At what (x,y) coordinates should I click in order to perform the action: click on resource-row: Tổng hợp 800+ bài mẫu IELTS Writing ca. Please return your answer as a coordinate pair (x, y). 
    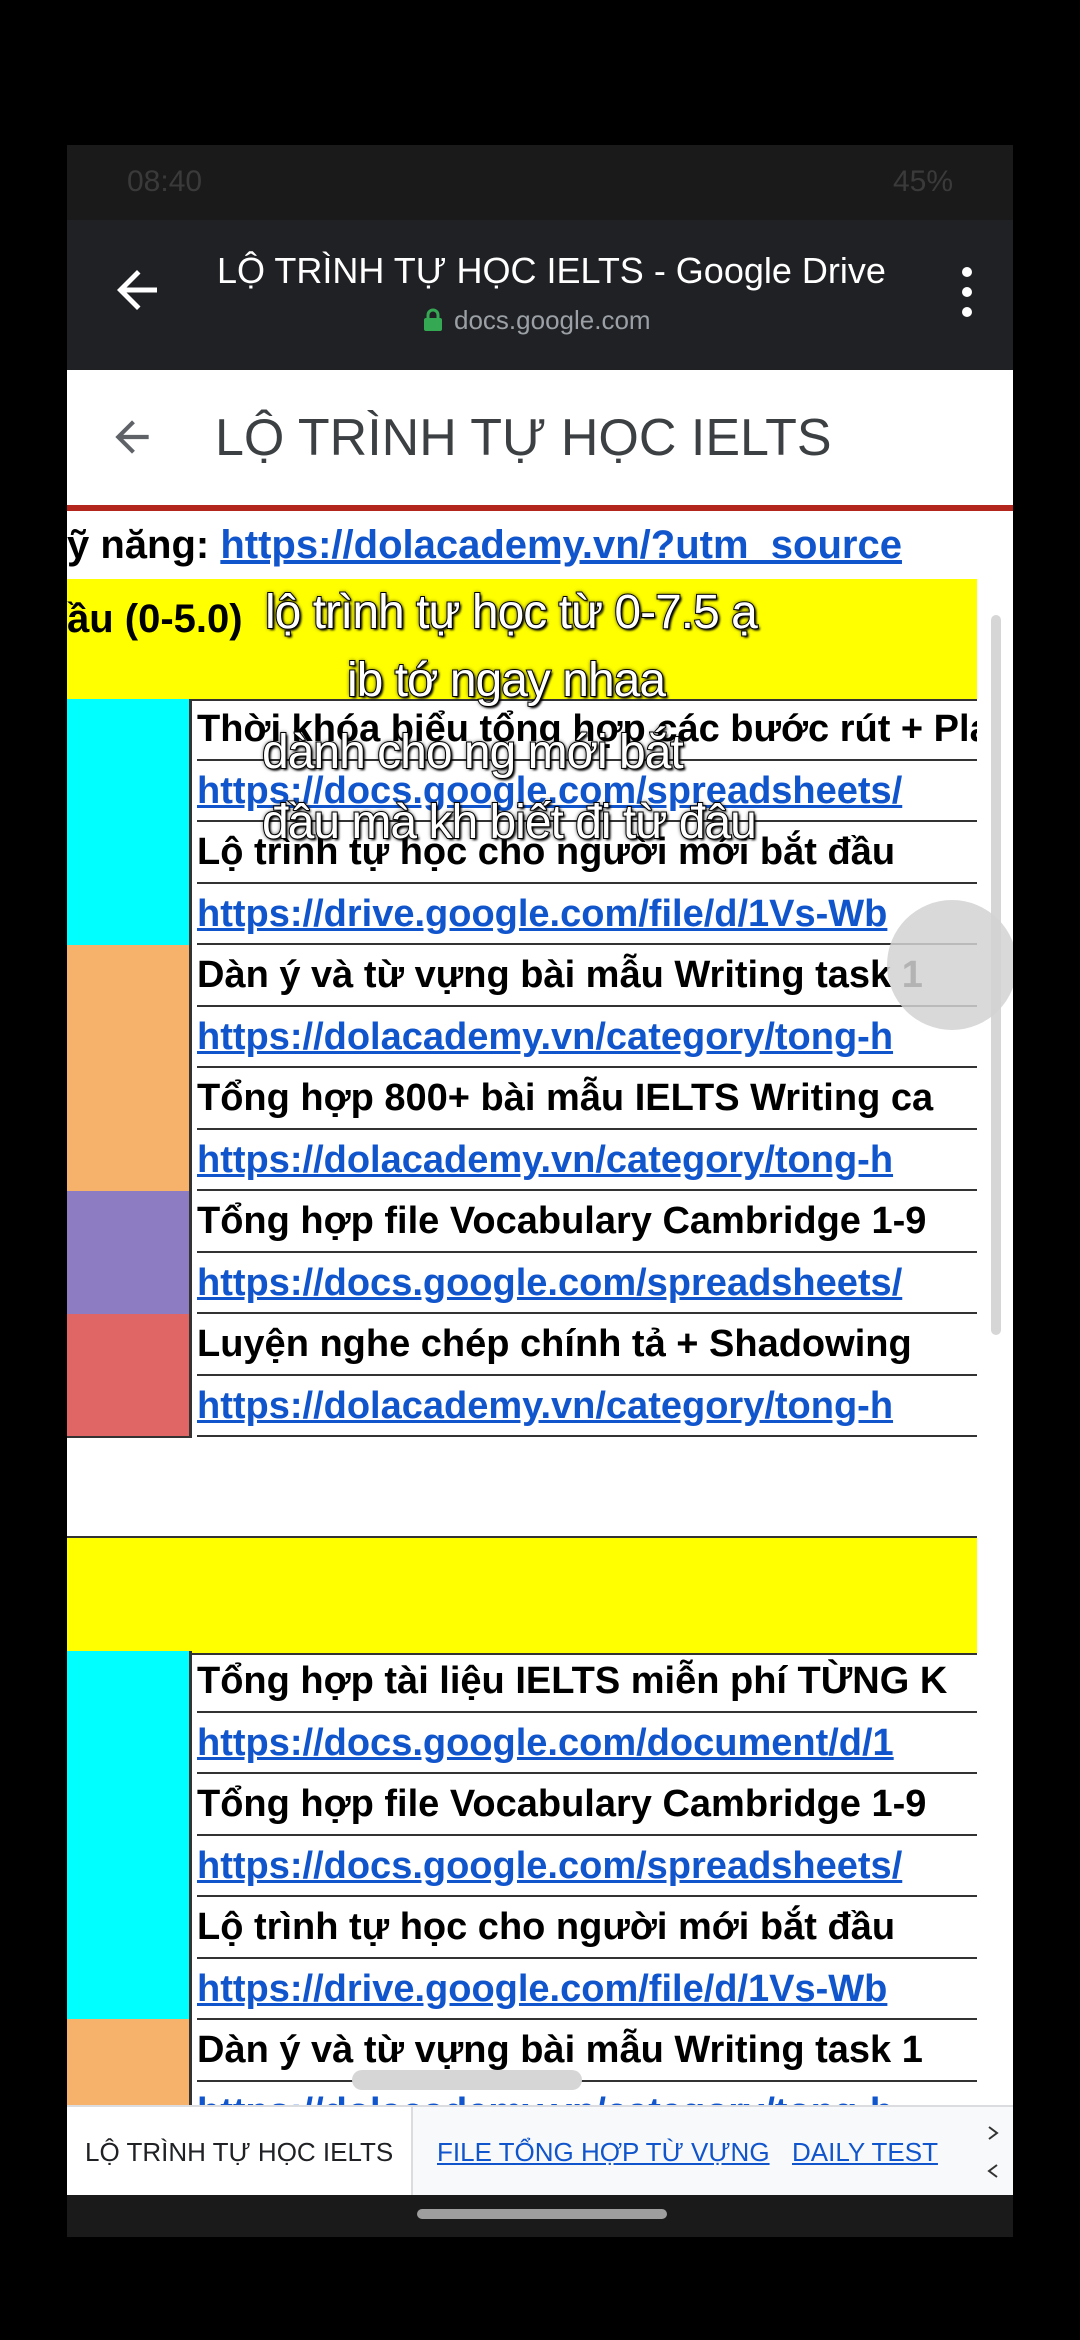
    Looking at the image, I should click on (522, 1099).